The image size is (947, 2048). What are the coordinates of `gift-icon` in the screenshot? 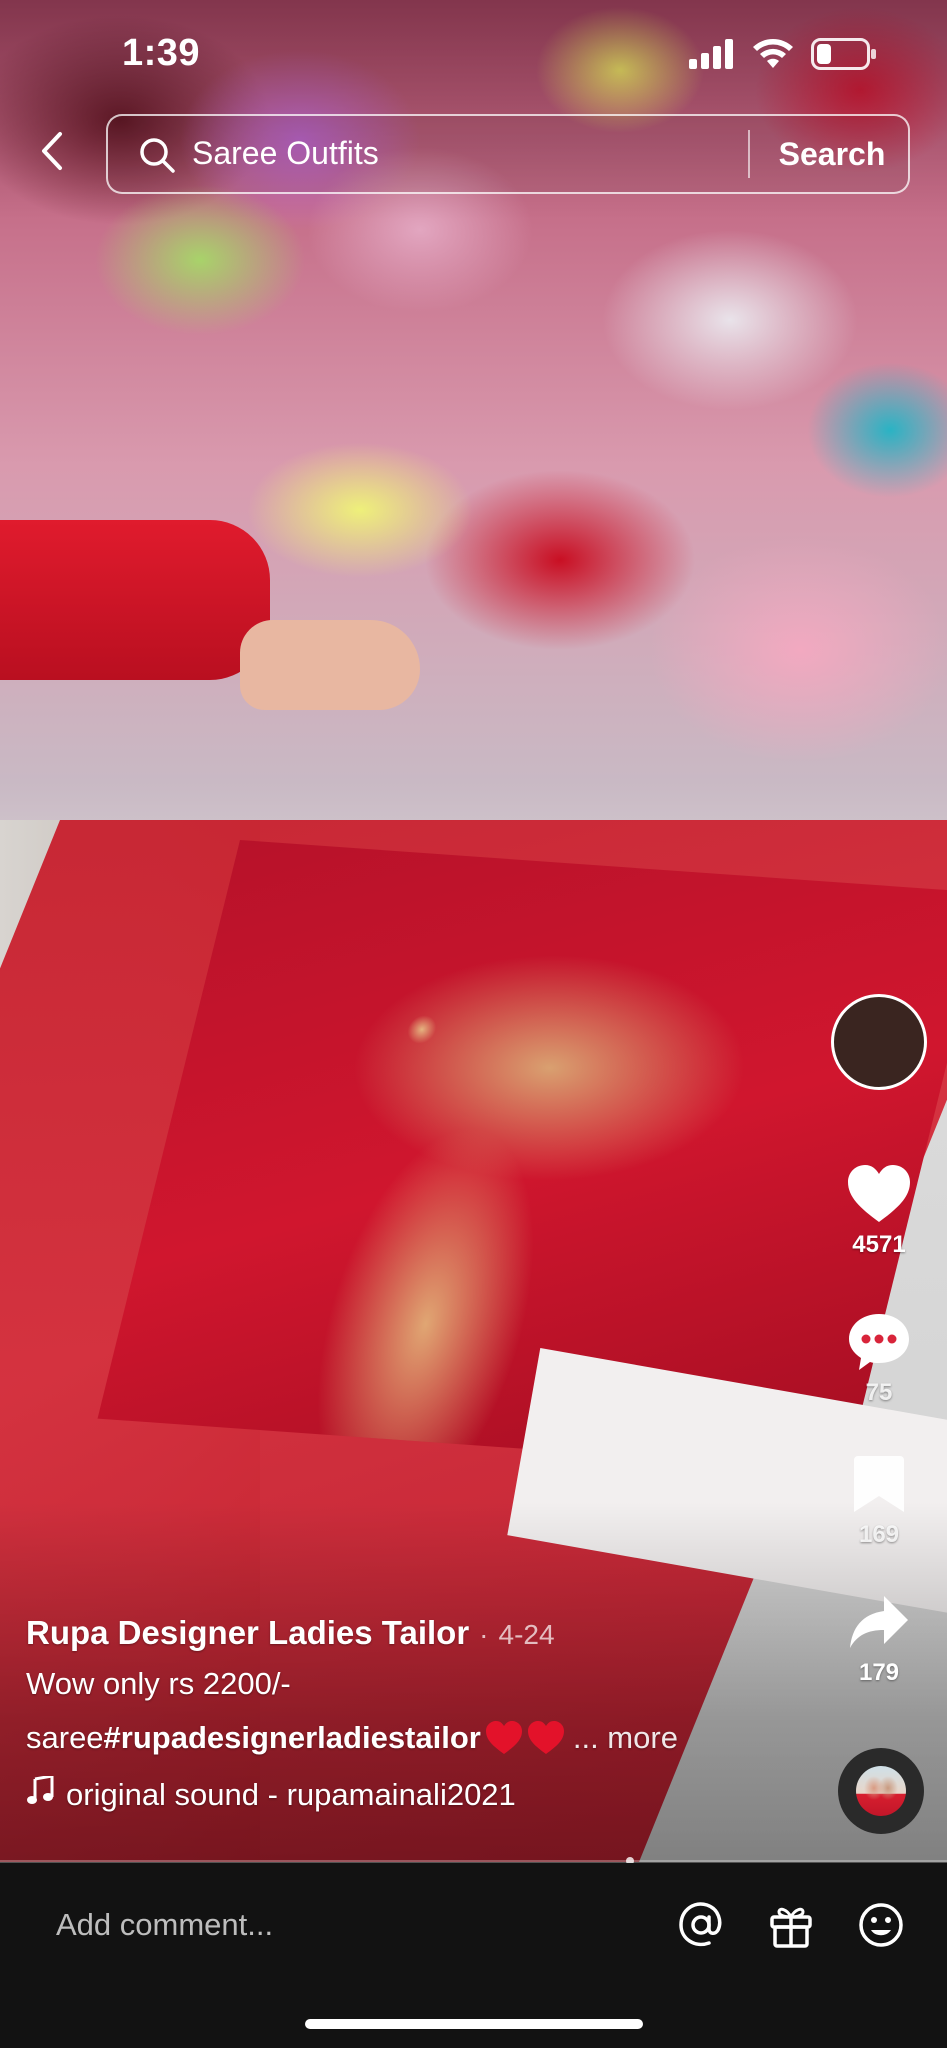 It's located at (791, 1925).